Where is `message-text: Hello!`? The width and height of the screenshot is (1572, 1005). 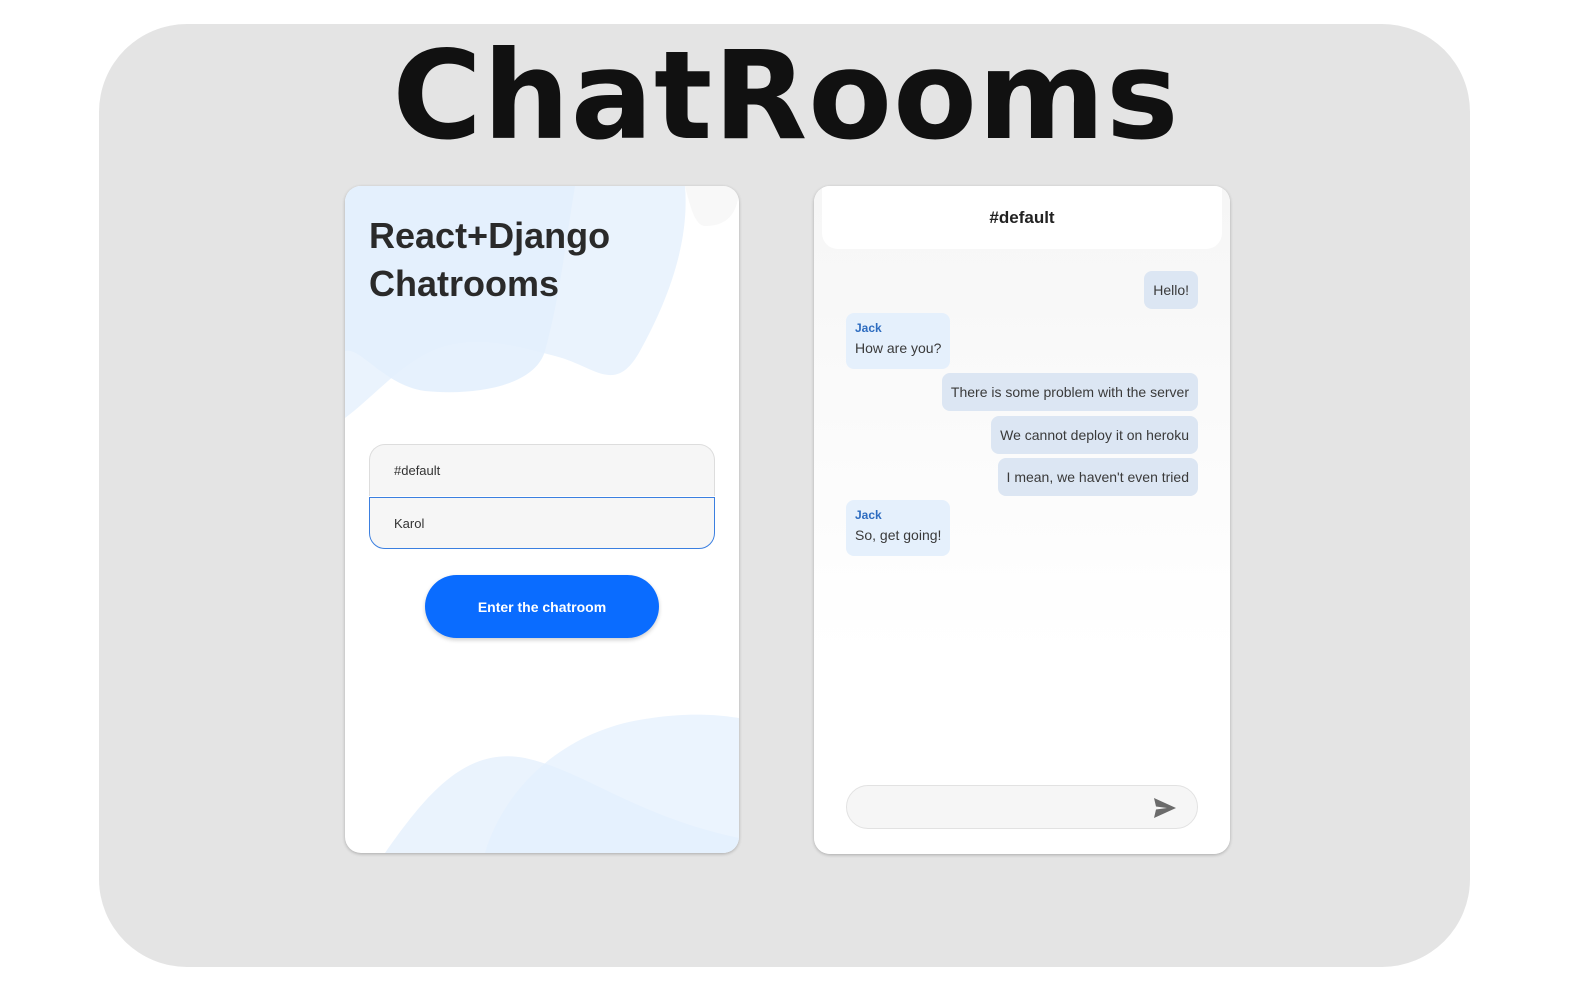 message-text: Hello! is located at coordinates (1171, 290).